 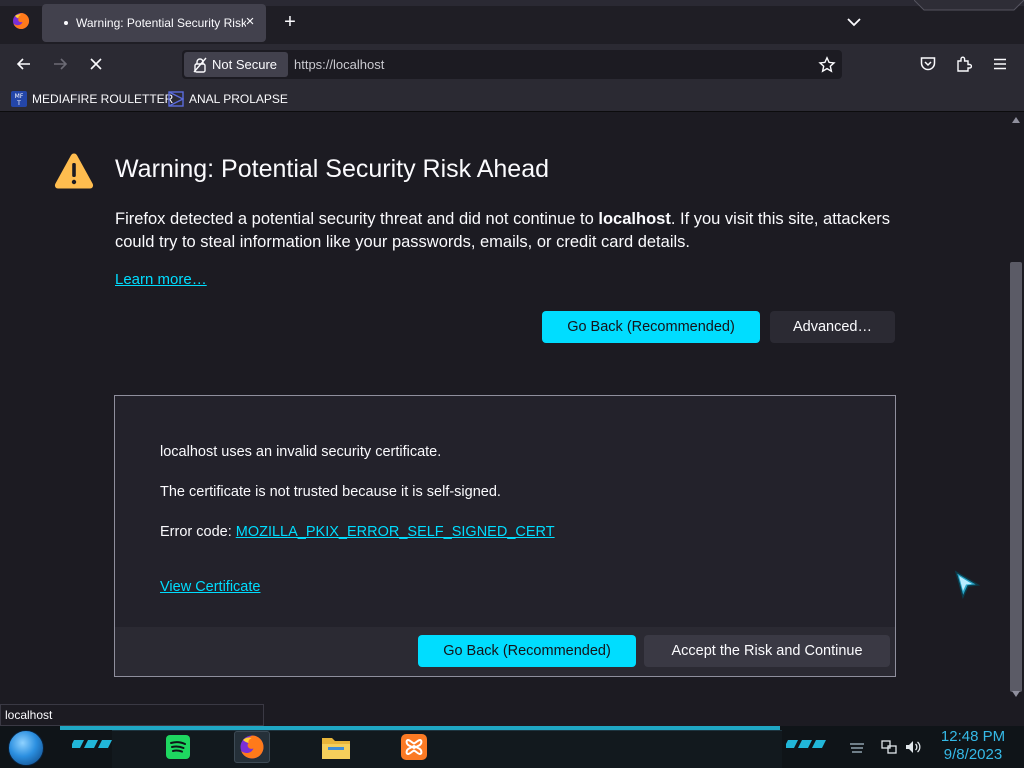 I want to click on firefox-icon, so click(x=252, y=747).